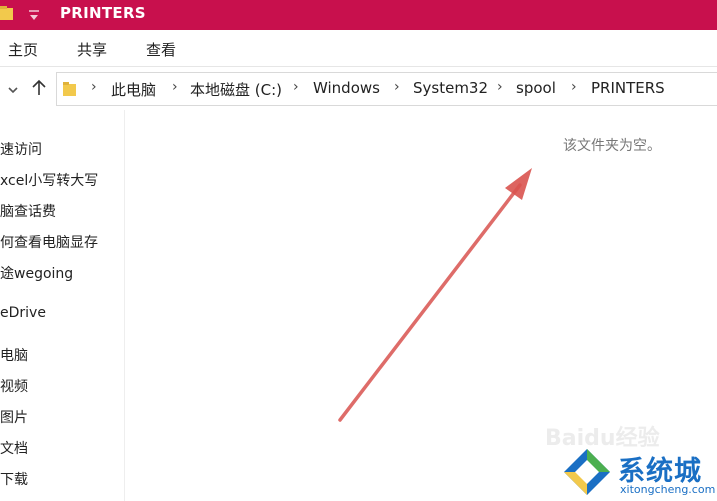 The height and width of the screenshot is (501, 717). Describe the element at coordinates (587, 472) in the screenshot. I see `diamond-logo-icon` at that location.